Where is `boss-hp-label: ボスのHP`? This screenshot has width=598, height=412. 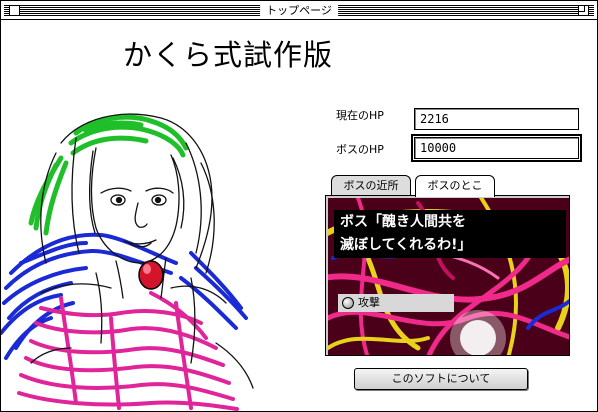 boss-hp-label: ボスのHP is located at coordinates (360, 149).